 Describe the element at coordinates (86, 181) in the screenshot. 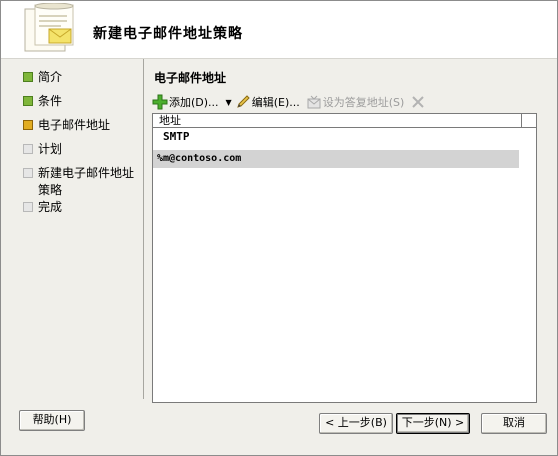

I see `step-label: 新建电子邮件地址策略` at that location.